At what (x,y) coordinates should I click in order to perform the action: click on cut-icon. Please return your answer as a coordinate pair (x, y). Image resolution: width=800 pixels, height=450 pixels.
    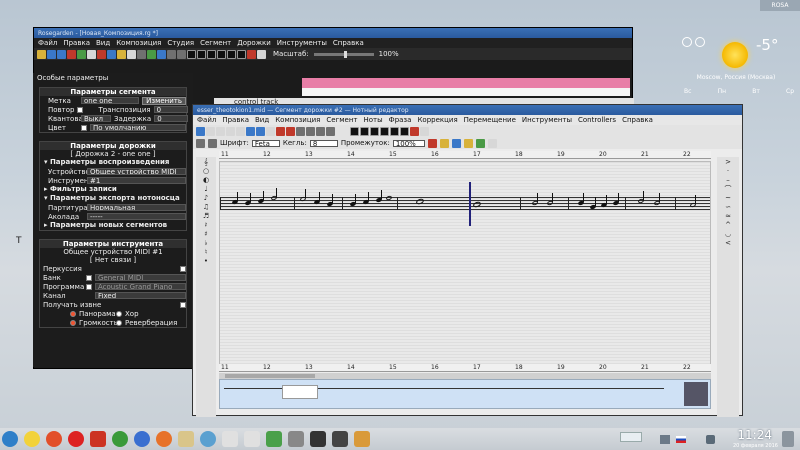
    Looking at the image, I should click on (220, 131).